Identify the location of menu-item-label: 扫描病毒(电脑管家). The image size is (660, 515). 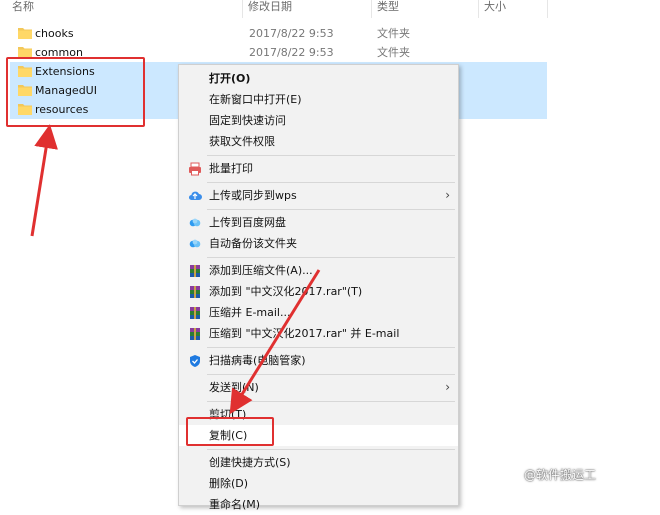
(257, 360).